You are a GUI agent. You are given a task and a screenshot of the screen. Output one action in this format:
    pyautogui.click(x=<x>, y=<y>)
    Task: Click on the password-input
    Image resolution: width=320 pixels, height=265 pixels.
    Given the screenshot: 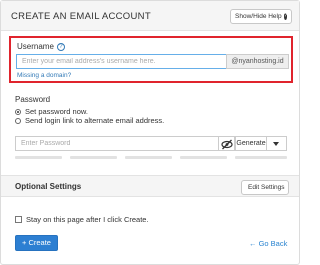 What is the action you would take?
    pyautogui.click(x=117, y=143)
    